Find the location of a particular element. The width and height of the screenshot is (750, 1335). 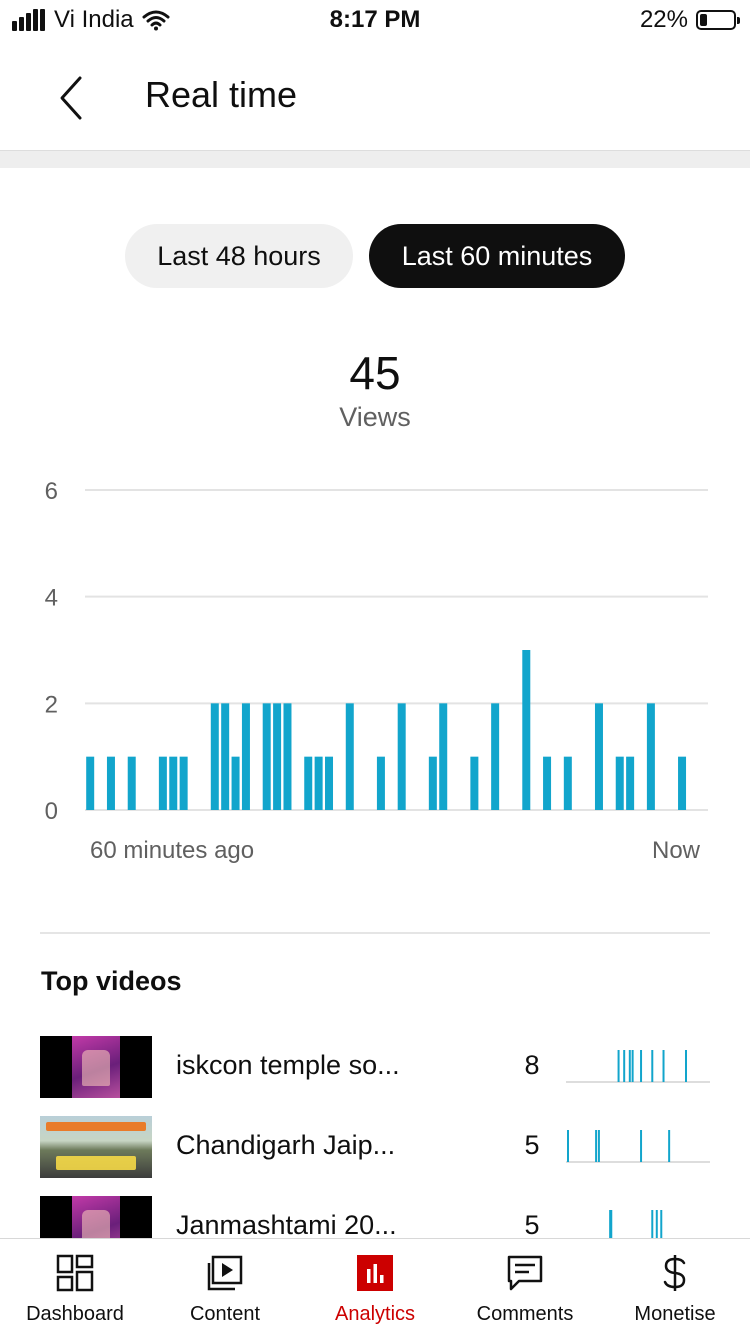

section-divider is located at coordinates (375, 933).